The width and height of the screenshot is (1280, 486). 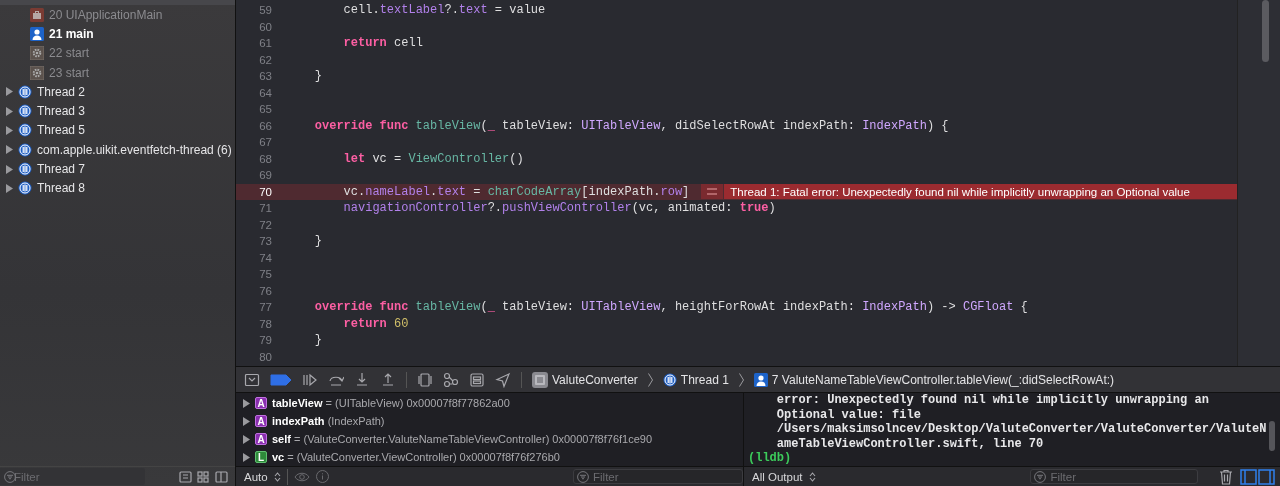 What do you see at coordinates (382, 43) in the screenshot?
I see `code-line: return cell` at bounding box center [382, 43].